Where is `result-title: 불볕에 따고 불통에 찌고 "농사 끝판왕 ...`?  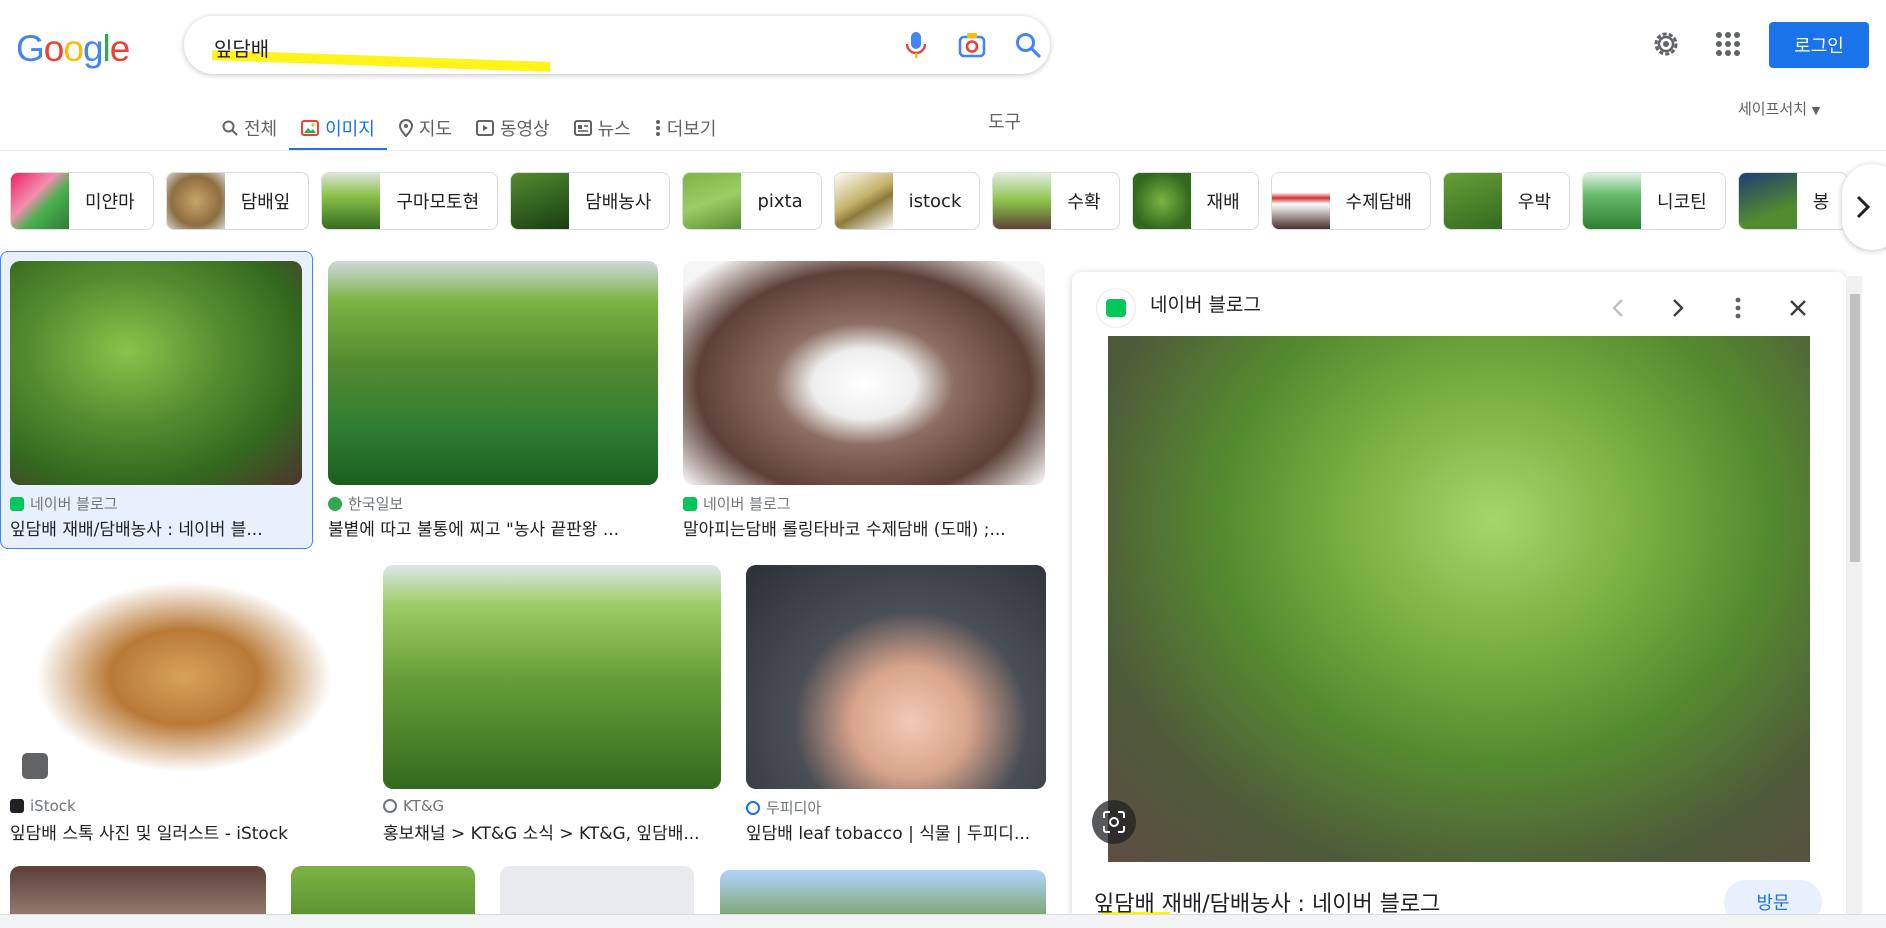
result-title: 불볕에 따고 불통에 찌고 "농사 끝판왕 ... is located at coordinates (493, 527).